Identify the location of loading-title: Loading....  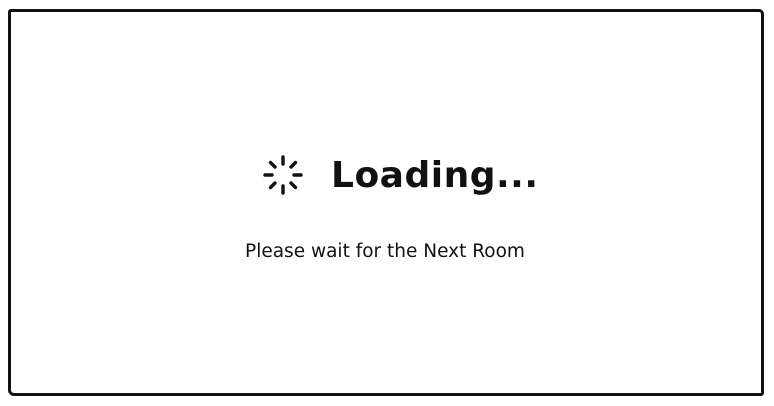
(435, 175).